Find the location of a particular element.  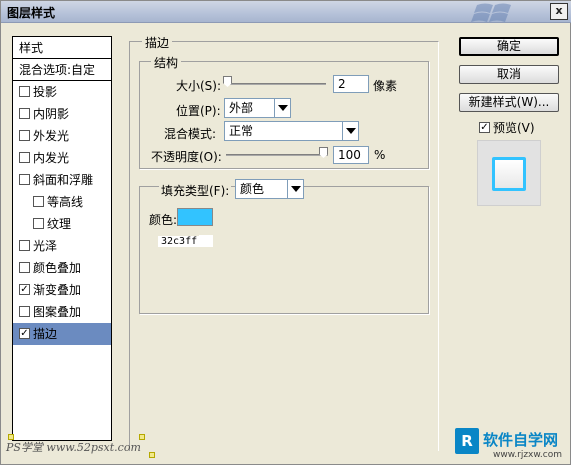

site-brand: 软件自学网 is located at coordinates (521, 440).